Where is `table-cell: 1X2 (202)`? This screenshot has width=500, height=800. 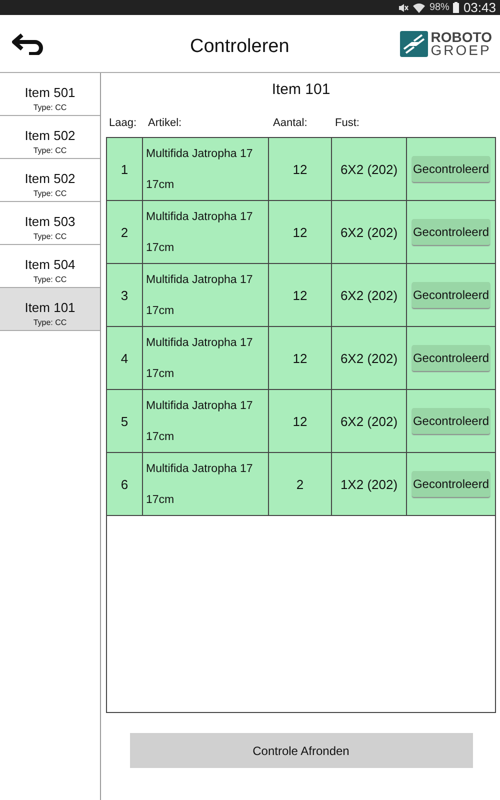
table-cell: 1X2 (202) is located at coordinates (369, 484).